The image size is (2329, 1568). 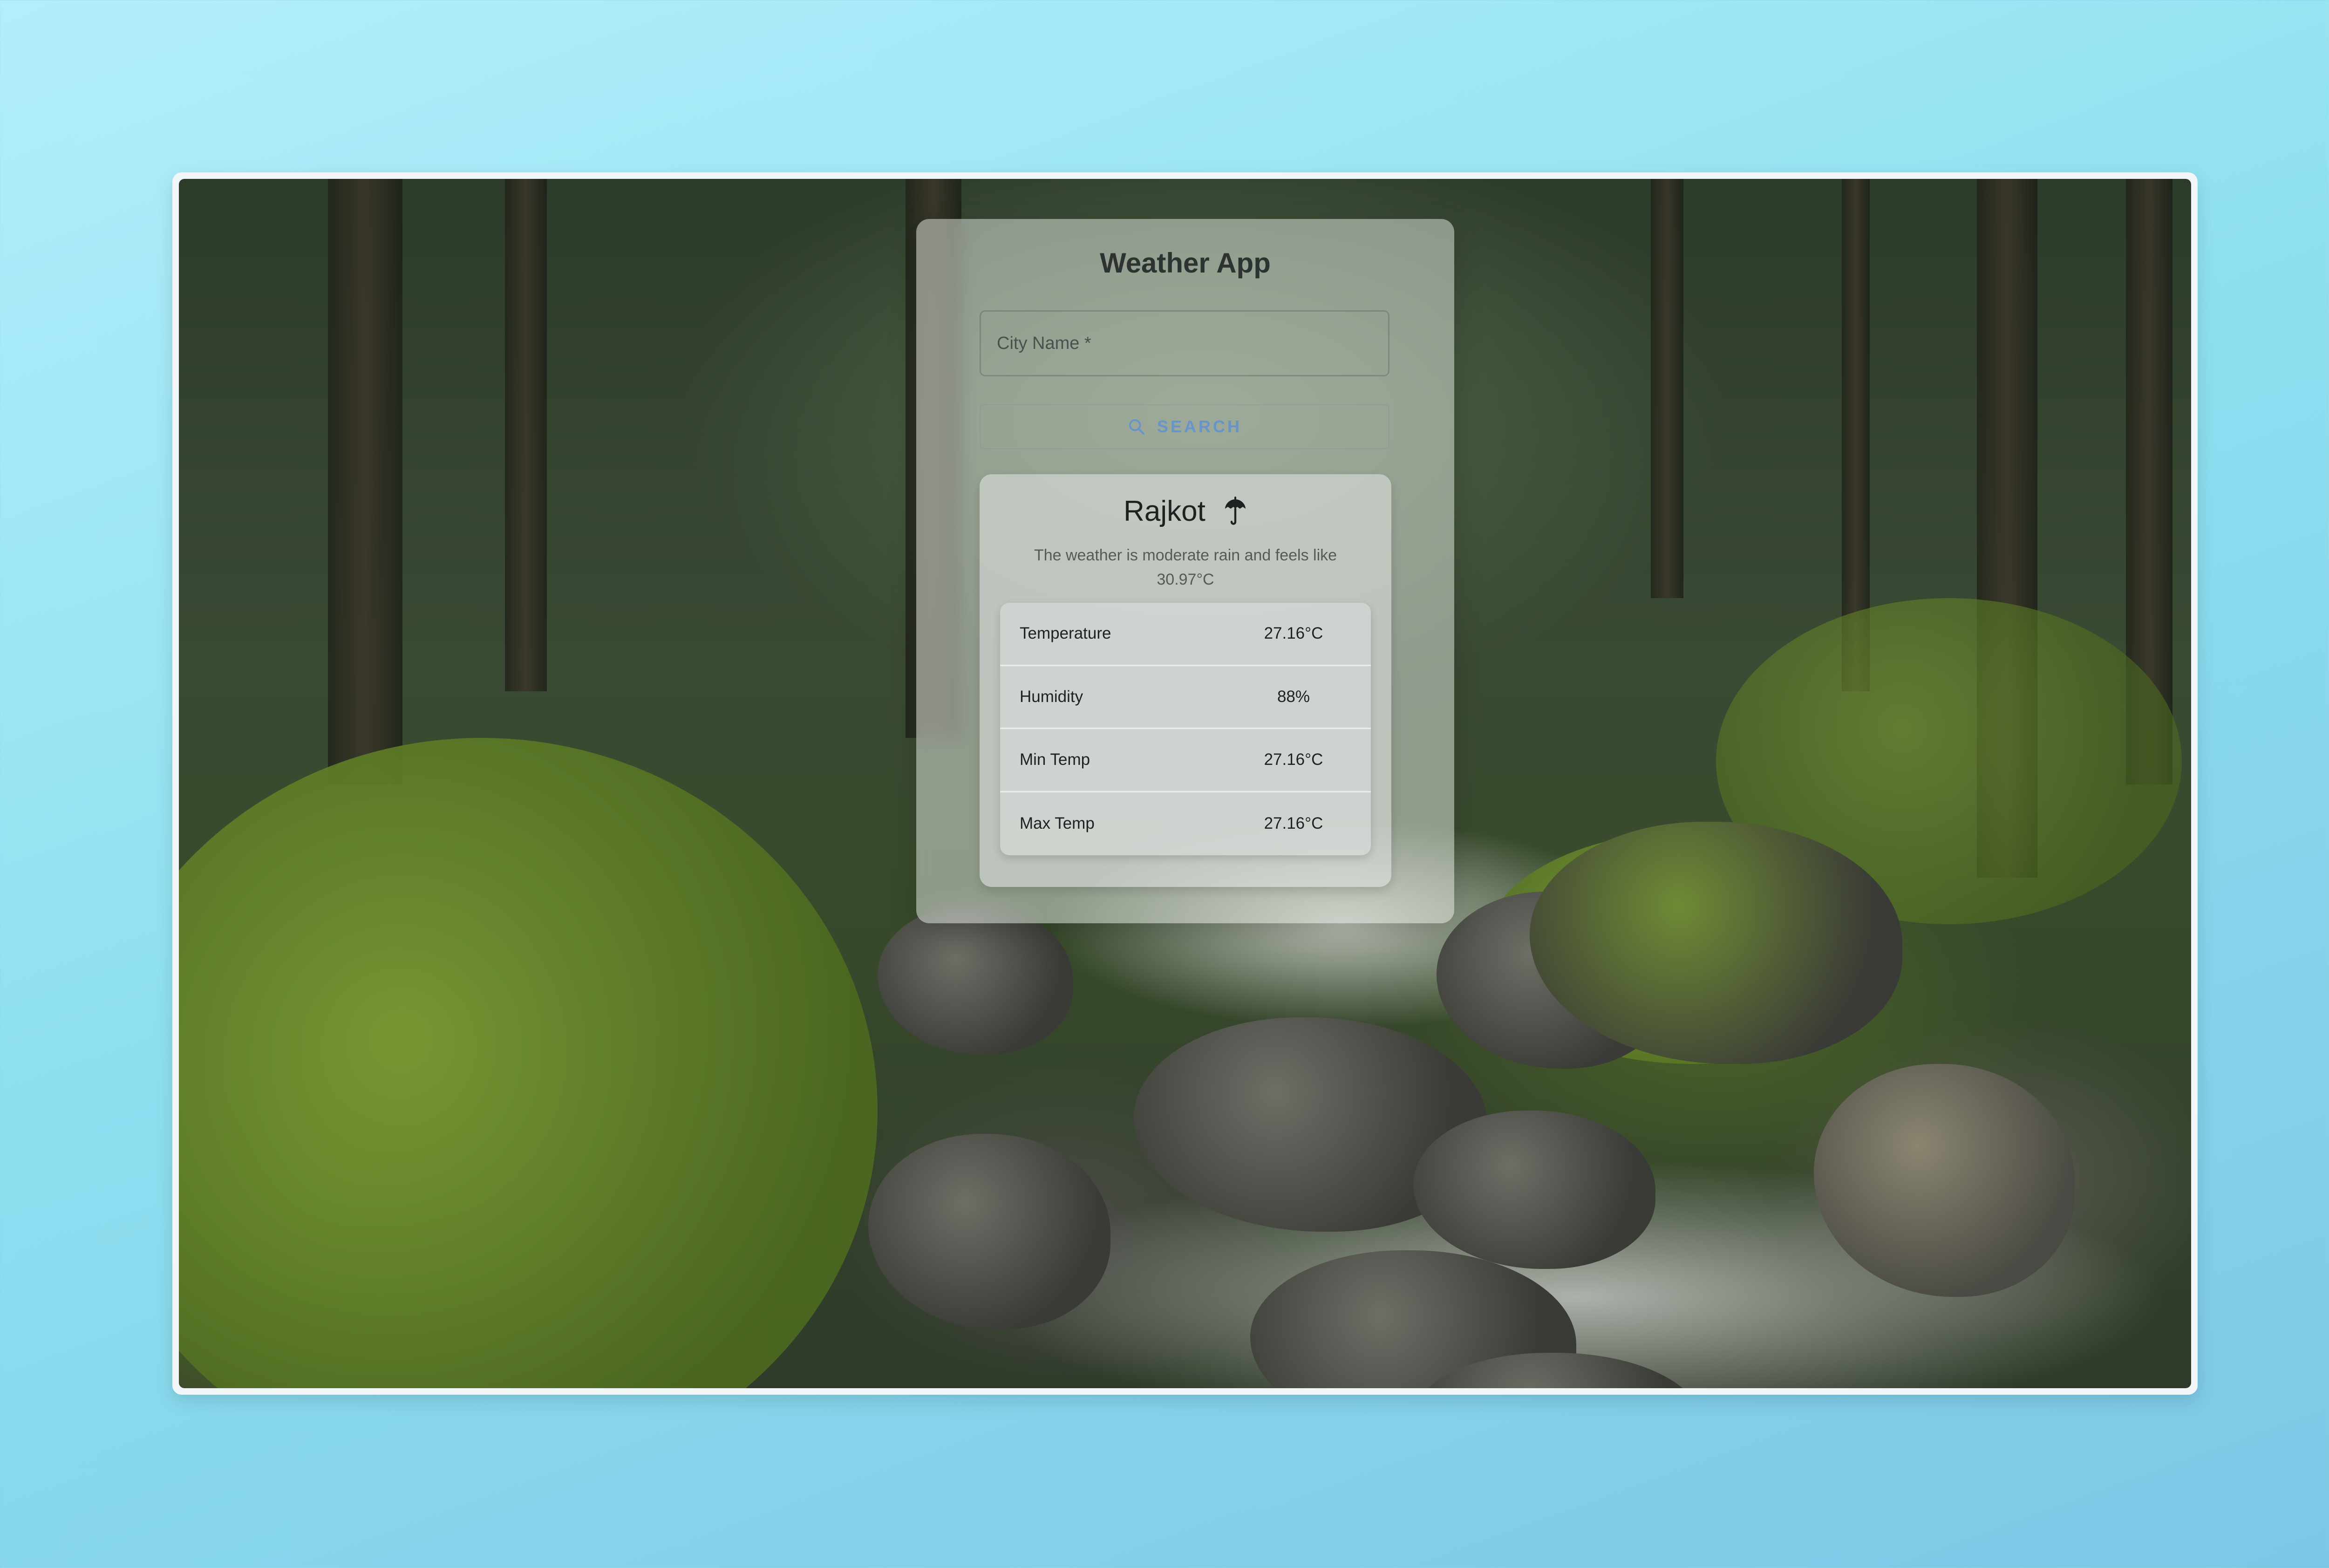 What do you see at coordinates (1185, 634) in the screenshot?
I see `table-row: Temperature 27.16°C` at bounding box center [1185, 634].